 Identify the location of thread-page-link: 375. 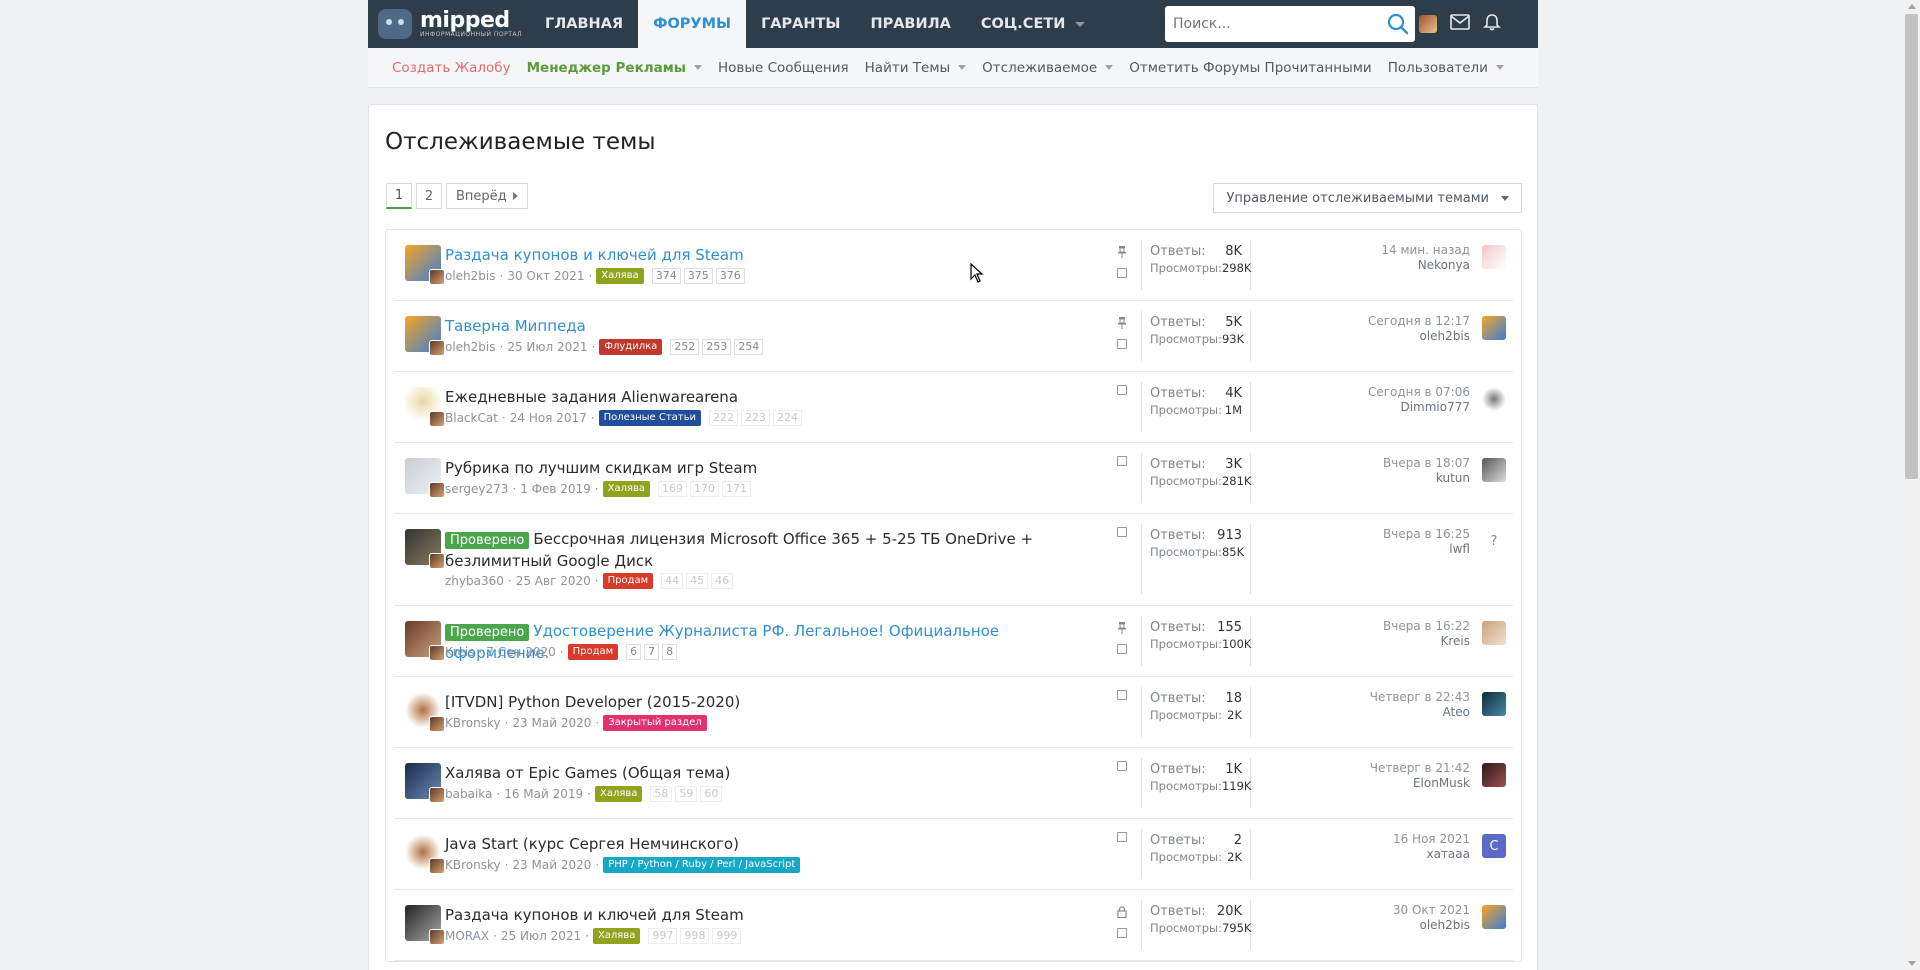
(698, 276).